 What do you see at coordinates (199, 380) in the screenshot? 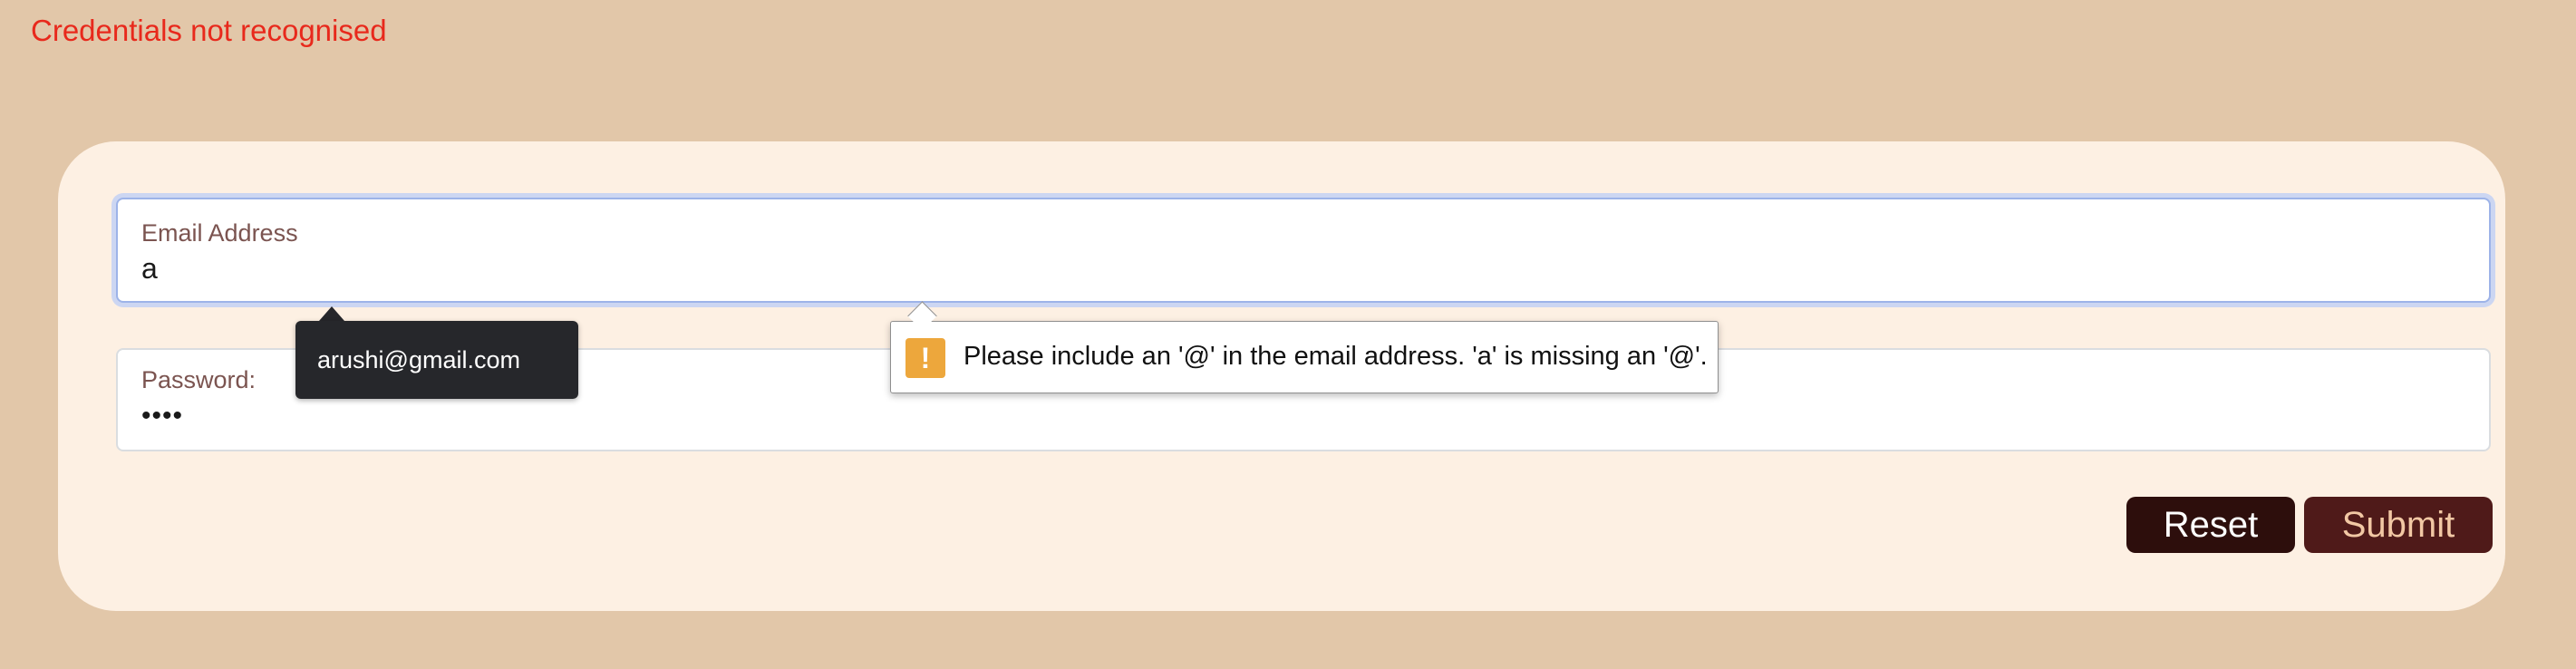
I see `password-label: Password:` at bounding box center [199, 380].